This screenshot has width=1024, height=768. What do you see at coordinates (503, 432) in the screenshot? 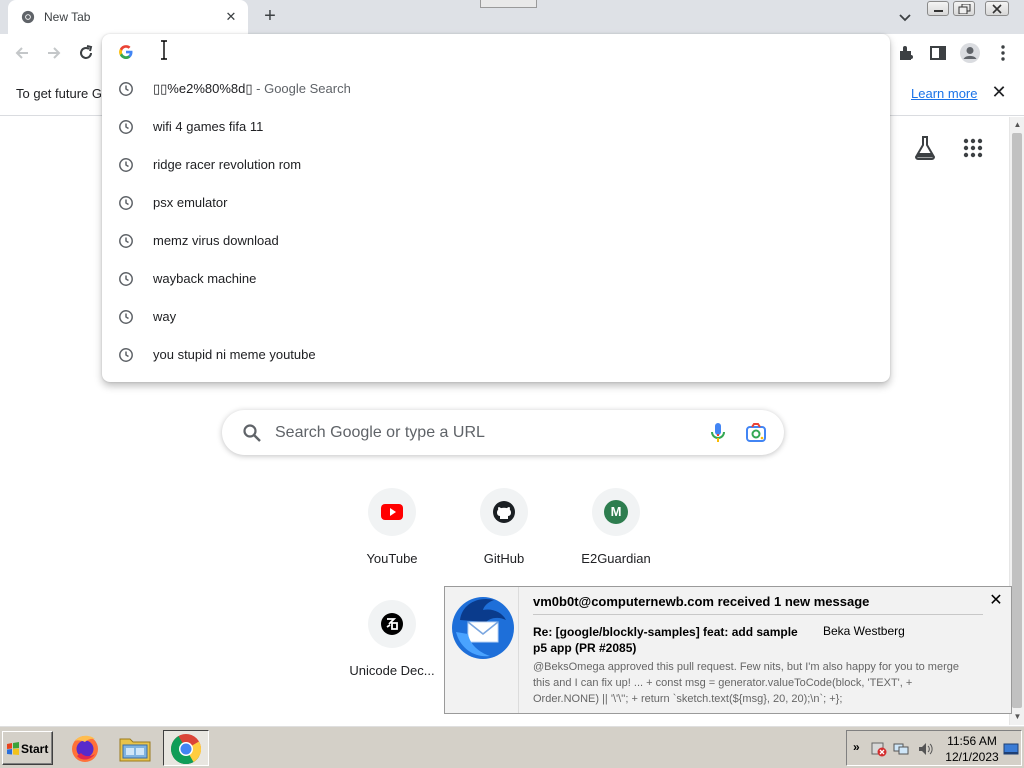
I see `ntp-search-box: Search Google or type a URL` at bounding box center [503, 432].